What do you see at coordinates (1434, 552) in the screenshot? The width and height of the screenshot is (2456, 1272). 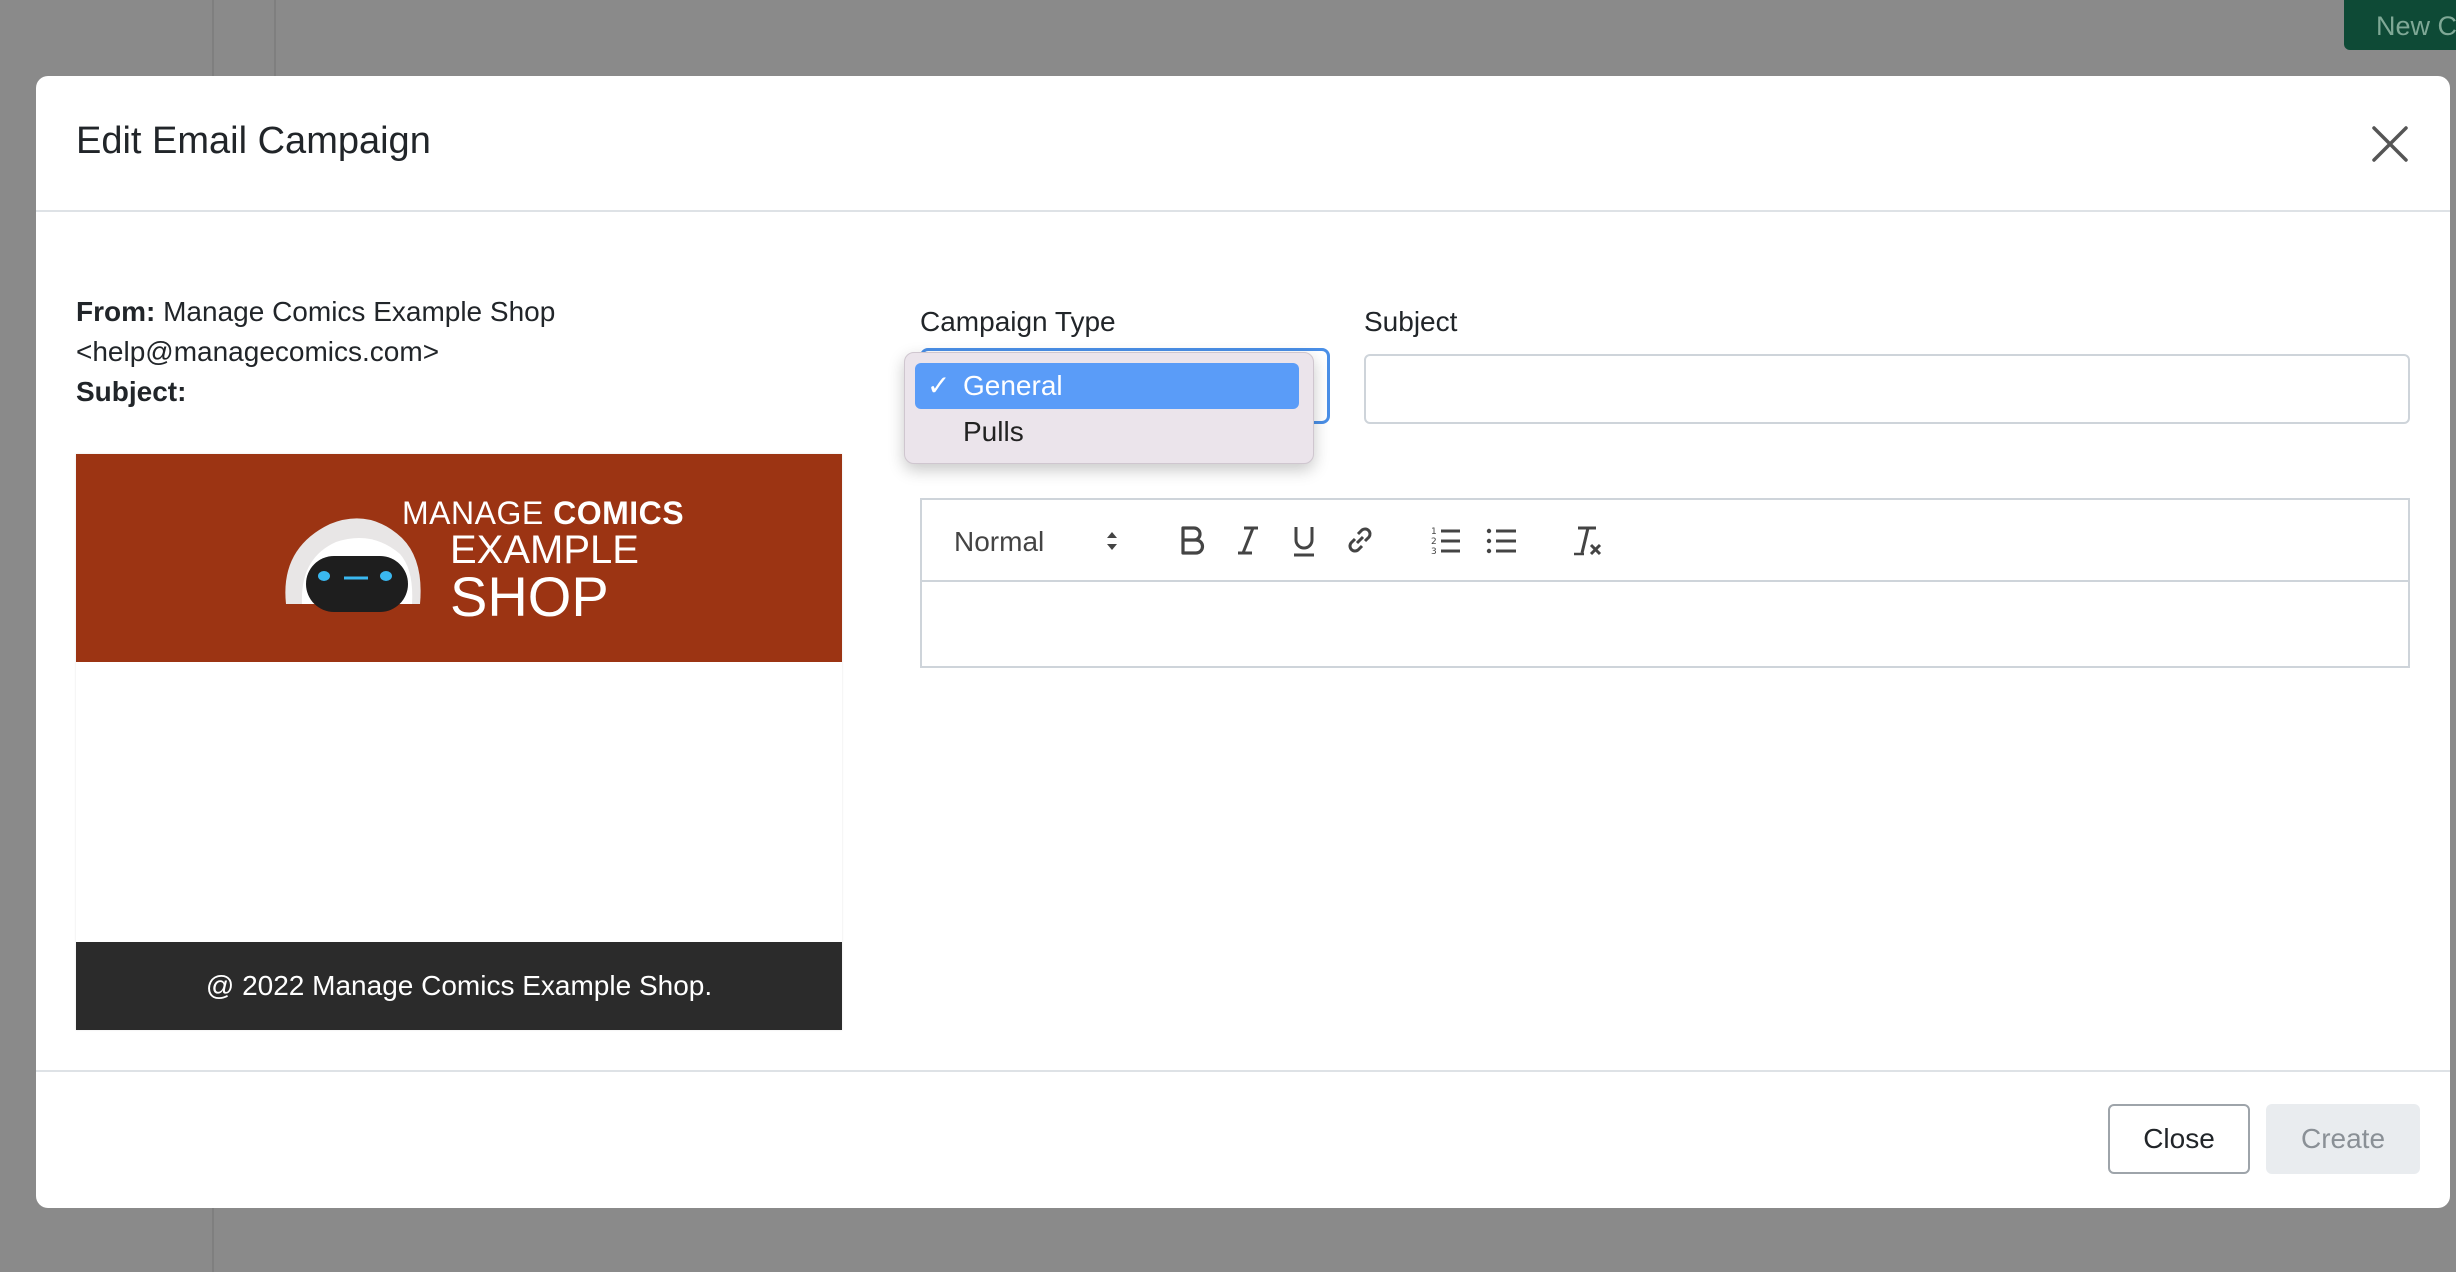 I see `svg-text: 3` at bounding box center [1434, 552].